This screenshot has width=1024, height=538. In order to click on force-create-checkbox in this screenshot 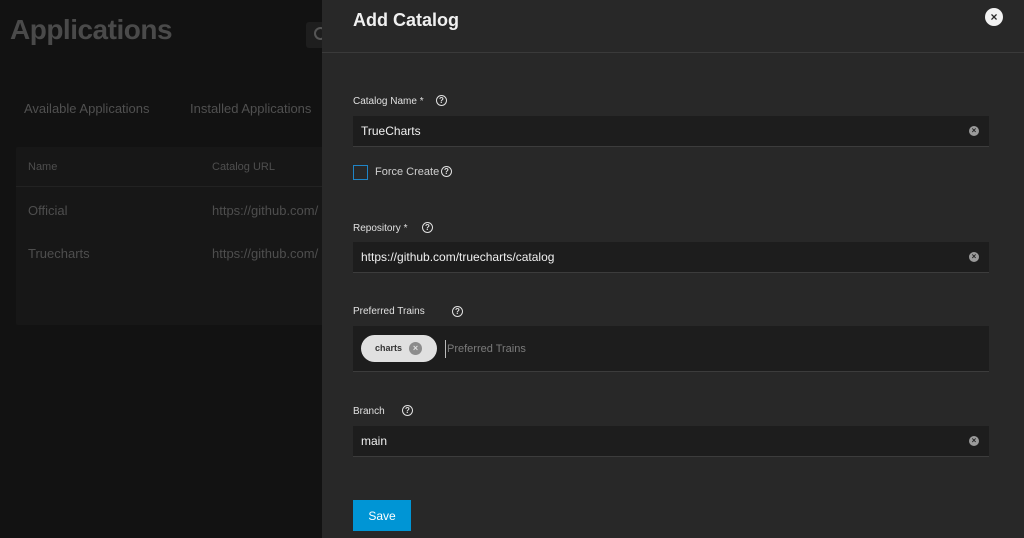, I will do `click(360, 172)`.